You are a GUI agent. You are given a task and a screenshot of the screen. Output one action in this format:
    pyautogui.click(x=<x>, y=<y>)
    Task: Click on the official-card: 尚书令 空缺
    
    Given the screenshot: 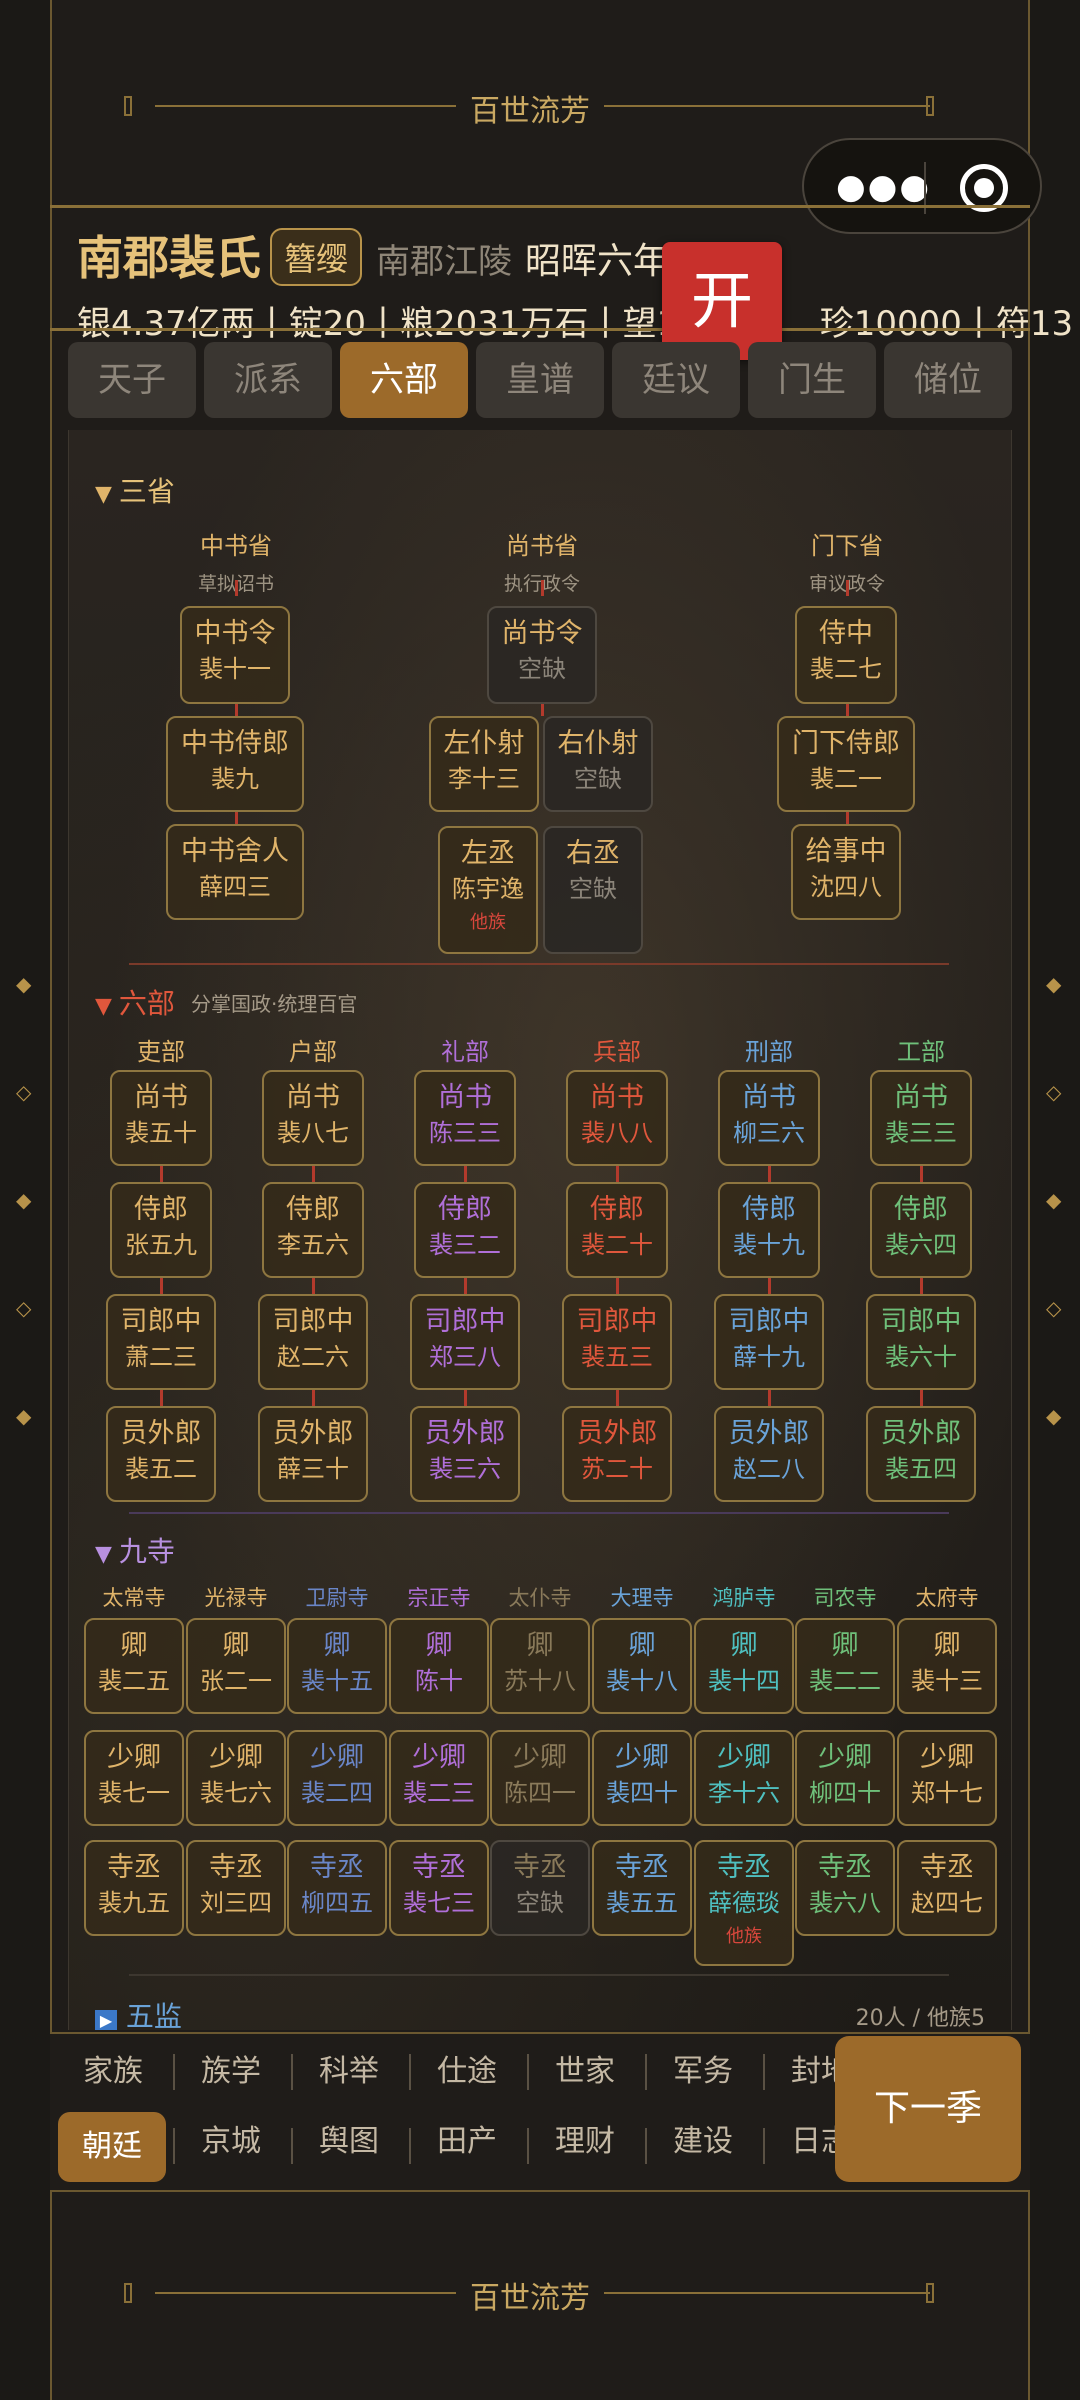 What is the action you would take?
    pyautogui.click(x=542, y=655)
    